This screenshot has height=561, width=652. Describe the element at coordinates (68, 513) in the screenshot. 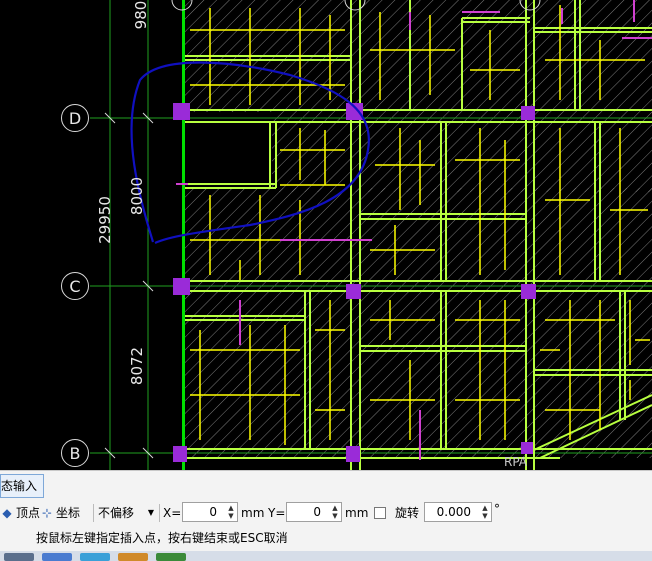

I see `coord-label: 坐标` at that location.